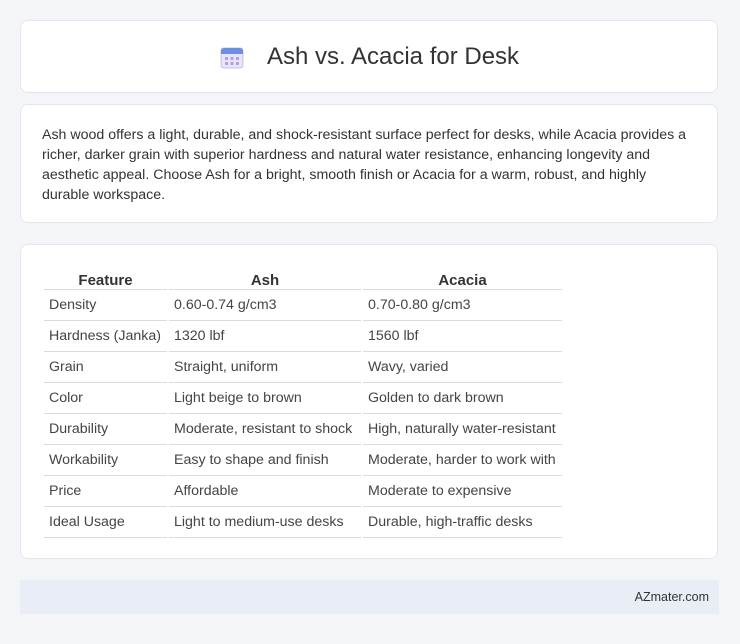 The width and height of the screenshot is (740, 644). What do you see at coordinates (265, 522) in the screenshot?
I see `ash-cell: Light to medium-use desks` at bounding box center [265, 522].